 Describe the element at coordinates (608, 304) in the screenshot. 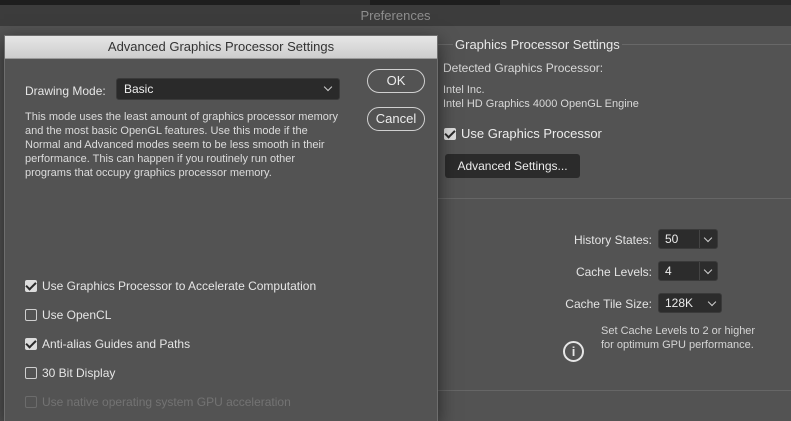

I see `cache-tile-size-label: Cache Tile Size:` at that location.